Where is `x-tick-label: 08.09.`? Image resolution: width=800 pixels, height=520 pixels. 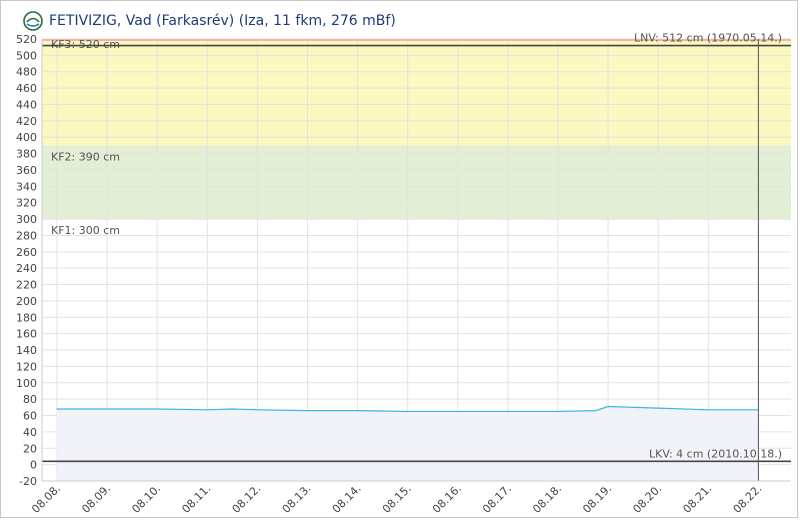 x-tick-label: 08.09. is located at coordinates (96, 499).